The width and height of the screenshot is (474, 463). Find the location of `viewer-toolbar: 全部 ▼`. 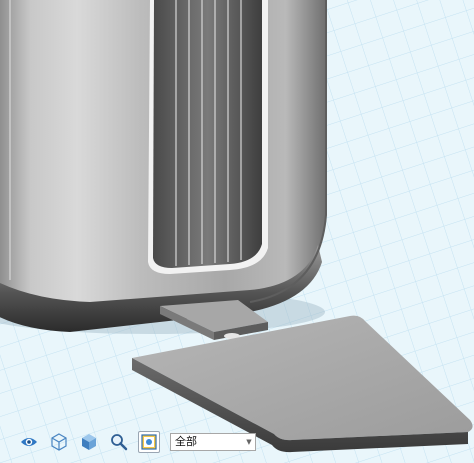

viewer-toolbar: 全部 ▼ is located at coordinates (137, 442).